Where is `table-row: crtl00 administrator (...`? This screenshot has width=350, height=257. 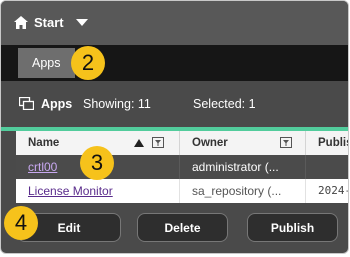 table-row: crtl00 administrator (... is located at coordinates (182, 167).